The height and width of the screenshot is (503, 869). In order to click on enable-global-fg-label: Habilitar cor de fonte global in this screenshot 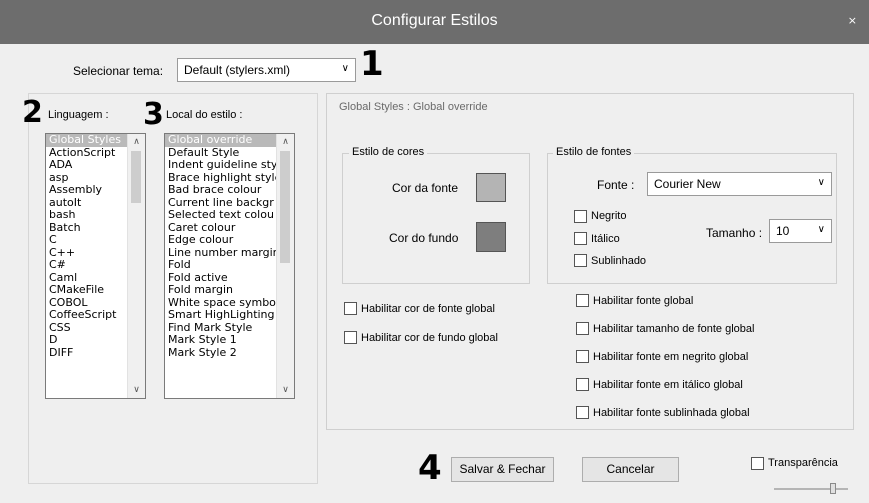, I will do `click(428, 309)`.